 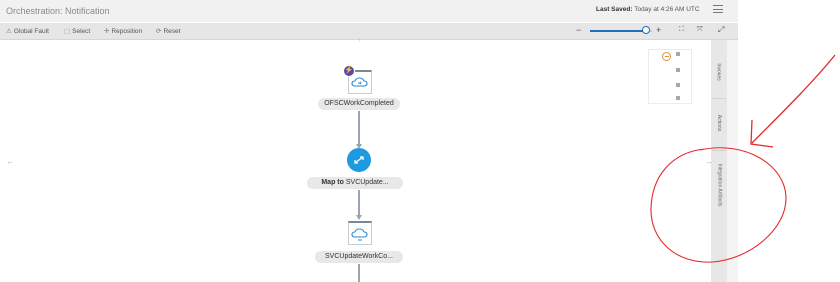 I want to click on side-panel-rail: Invokes Actions Integration Artifacts, so click(x=719, y=161).